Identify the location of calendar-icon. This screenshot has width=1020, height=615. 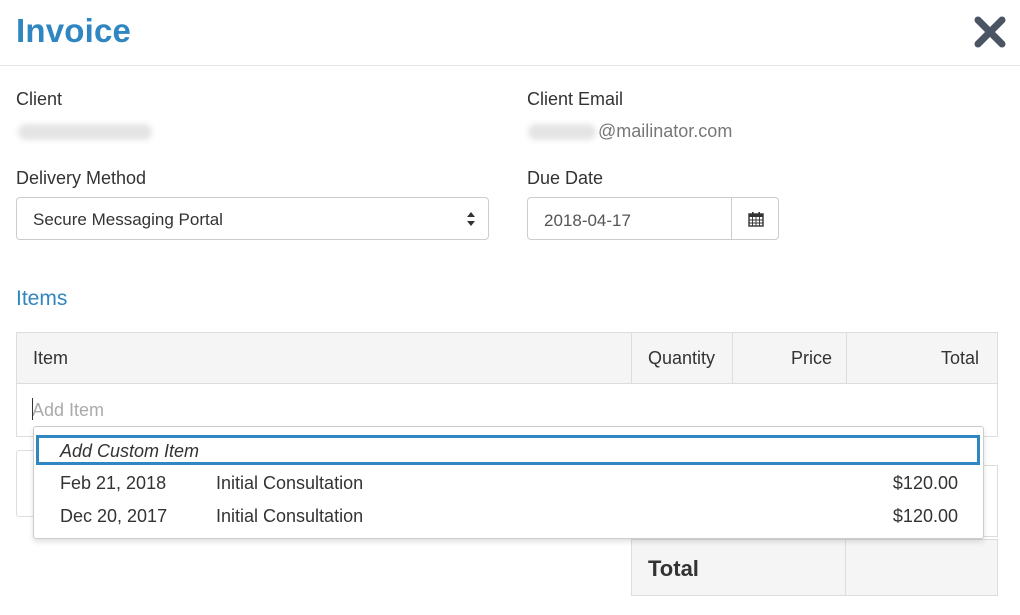
(756, 219).